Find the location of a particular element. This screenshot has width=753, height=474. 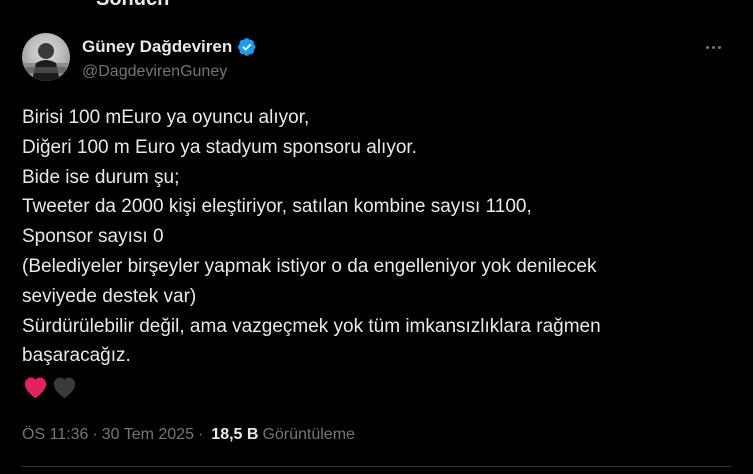

tweet-line: Bide ise durum şu; is located at coordinates (101, 177).